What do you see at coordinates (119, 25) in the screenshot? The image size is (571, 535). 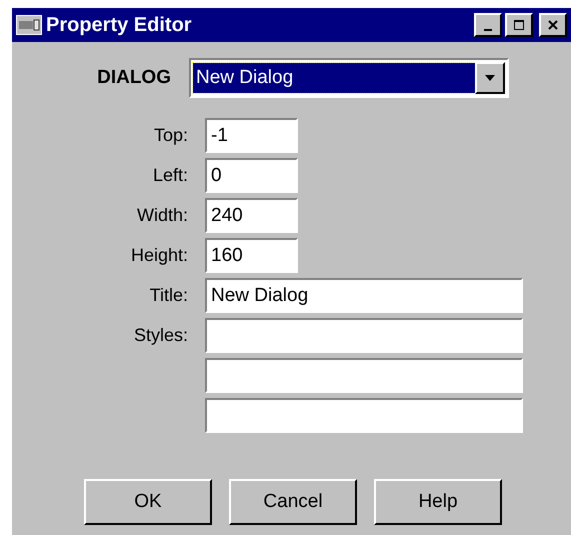 I see `window-title: Property Editor` at bounding box center [119, 25].